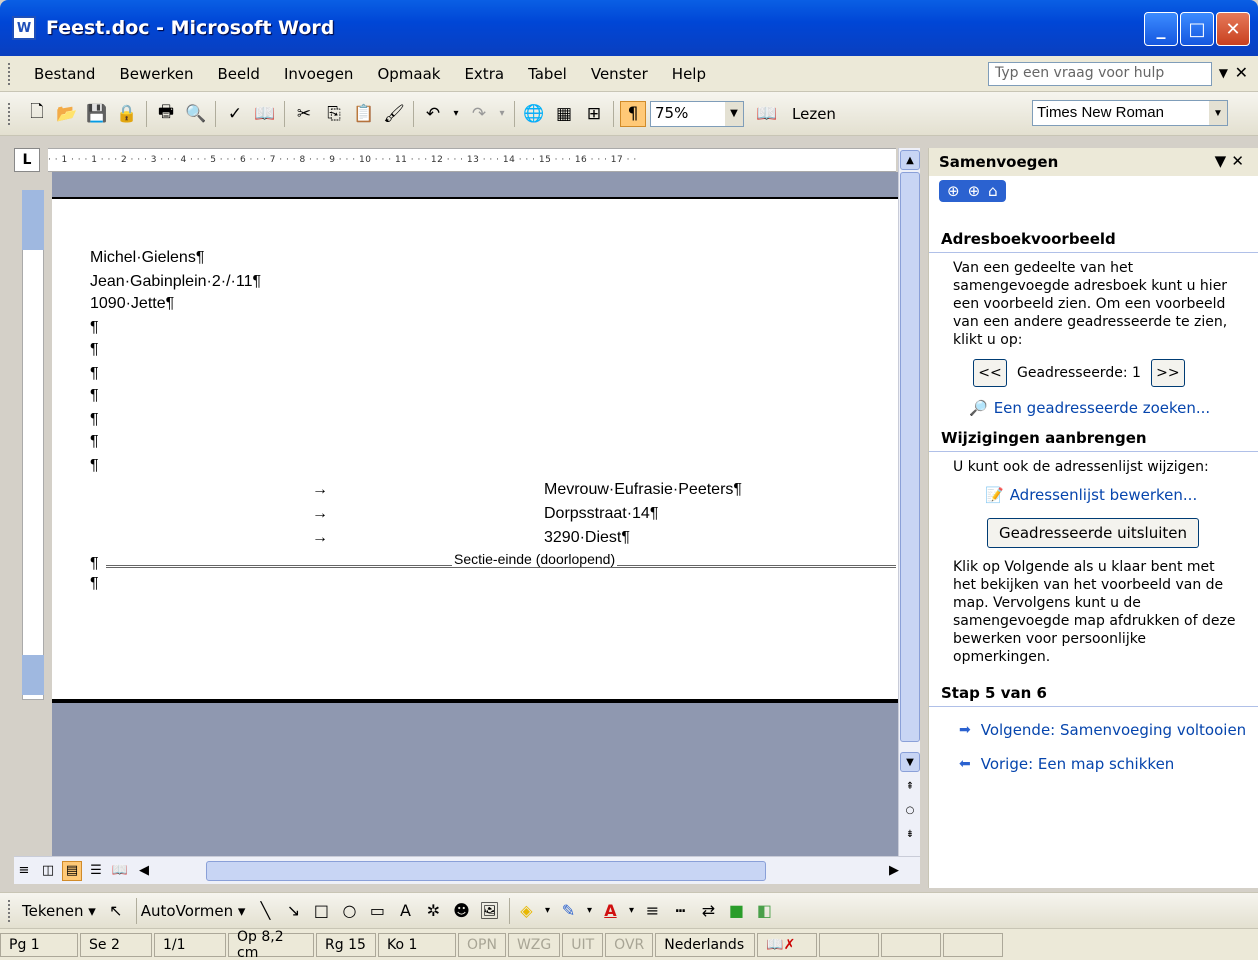 Image resolution: width=1258 pixels, height=960 pixels. What do you see at coordinates (265, 911) in the screenshot?
I see `line-icon: ╲` at bounding box center [265, 911].